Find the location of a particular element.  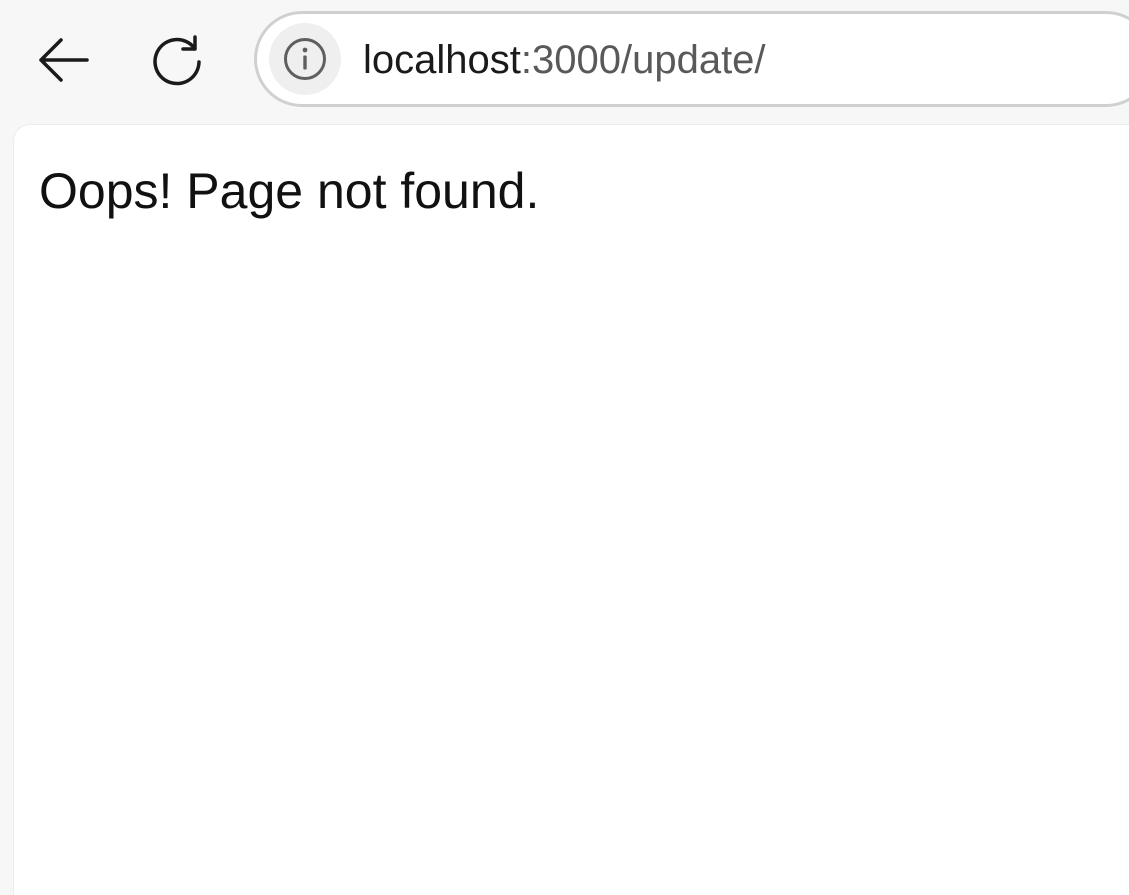

site-info-button is located at coordinates (305, 59).